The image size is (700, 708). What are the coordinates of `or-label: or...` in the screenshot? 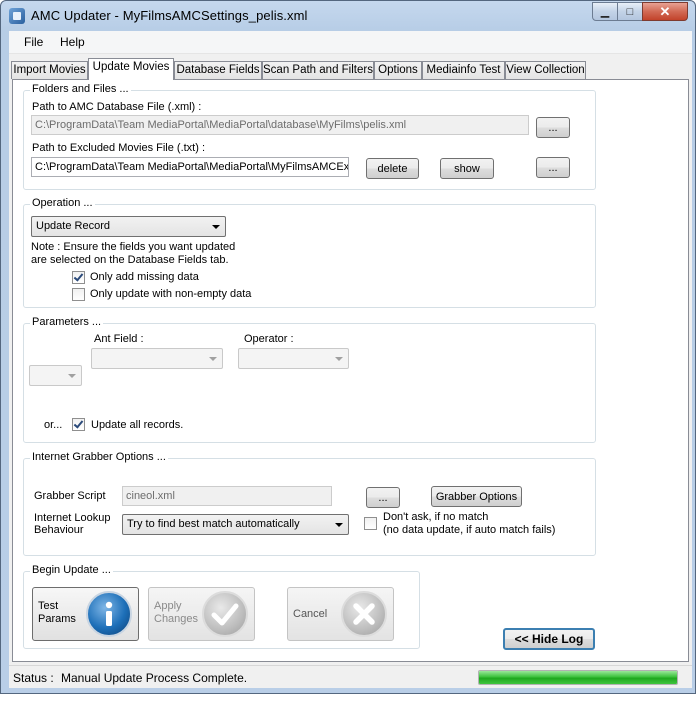 It's located at (53, 425).